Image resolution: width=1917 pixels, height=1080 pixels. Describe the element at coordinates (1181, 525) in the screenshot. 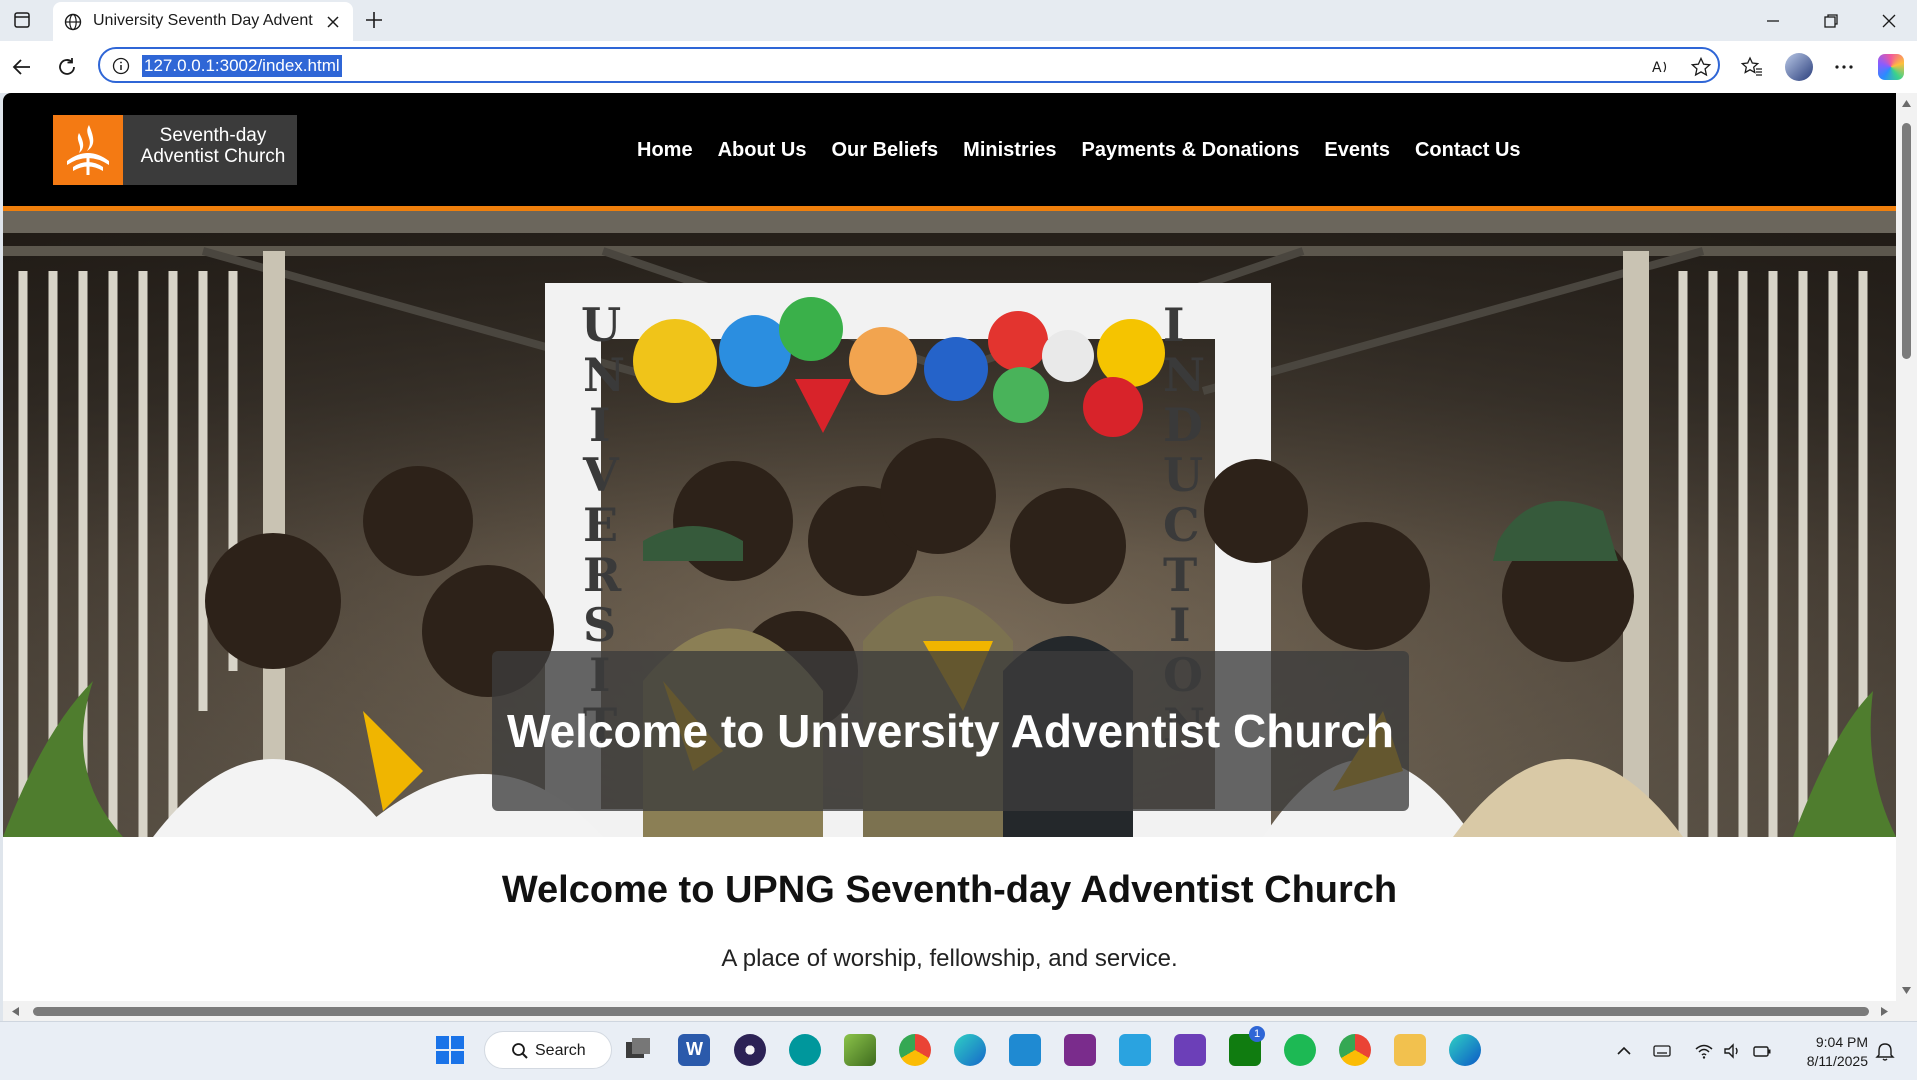

I see `svg-text: C` at that location.